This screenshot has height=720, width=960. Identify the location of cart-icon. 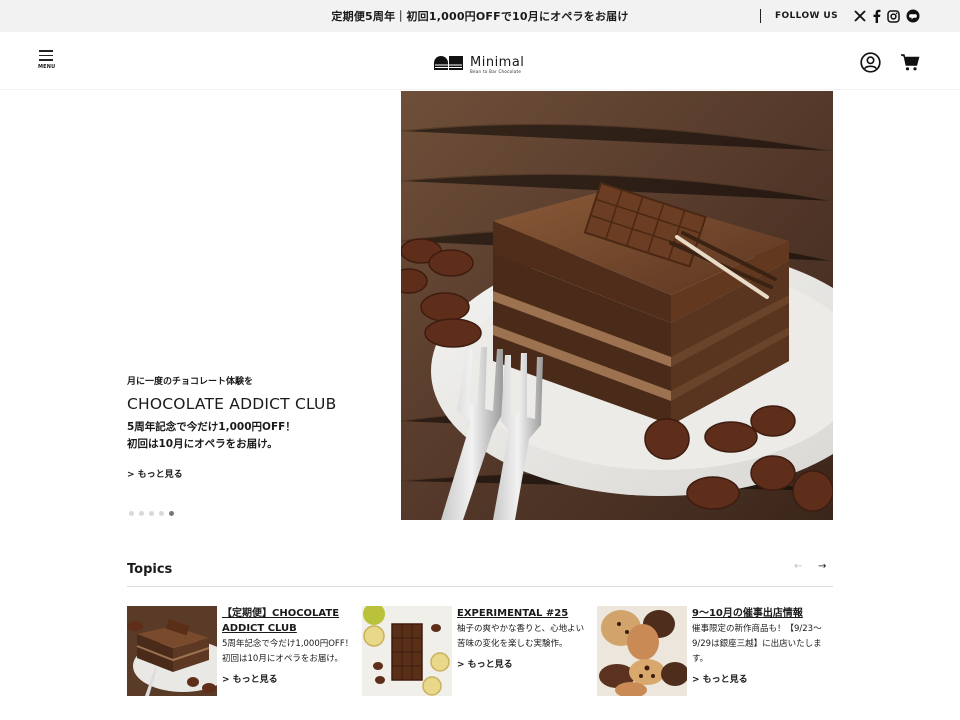
(910, 64).